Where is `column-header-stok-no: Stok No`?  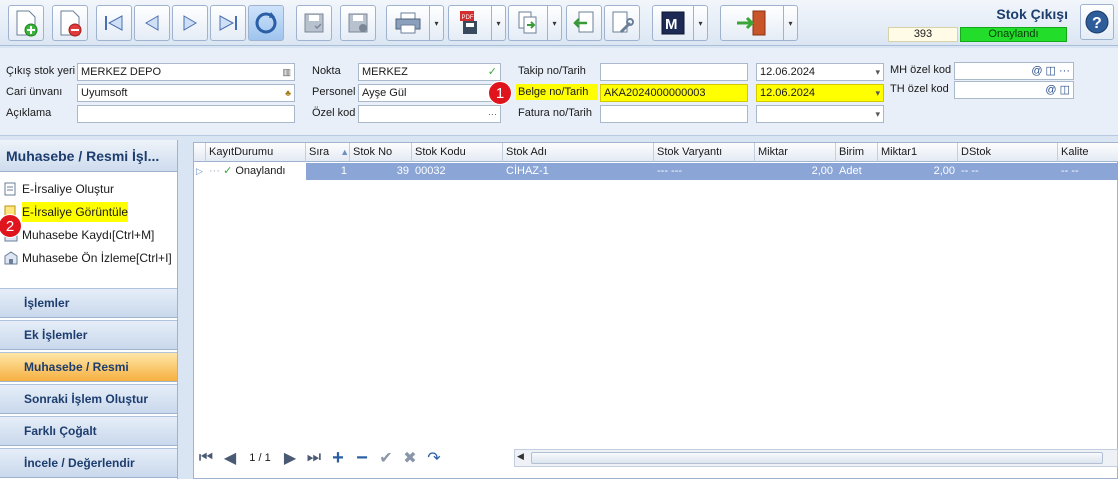 column-header-stok-no: Stok No is located at coordinates (381, 152).